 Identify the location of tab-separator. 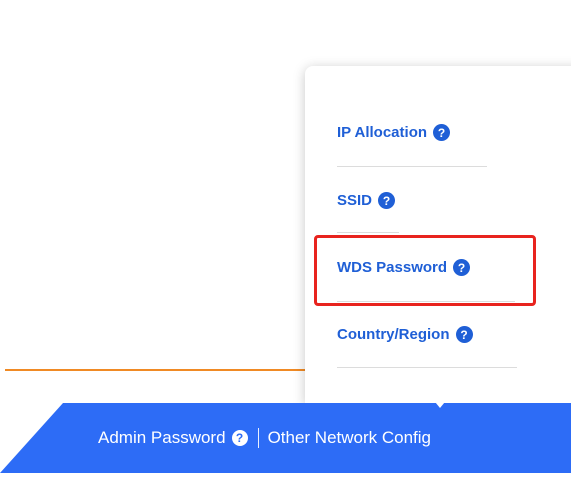
(258, 438).